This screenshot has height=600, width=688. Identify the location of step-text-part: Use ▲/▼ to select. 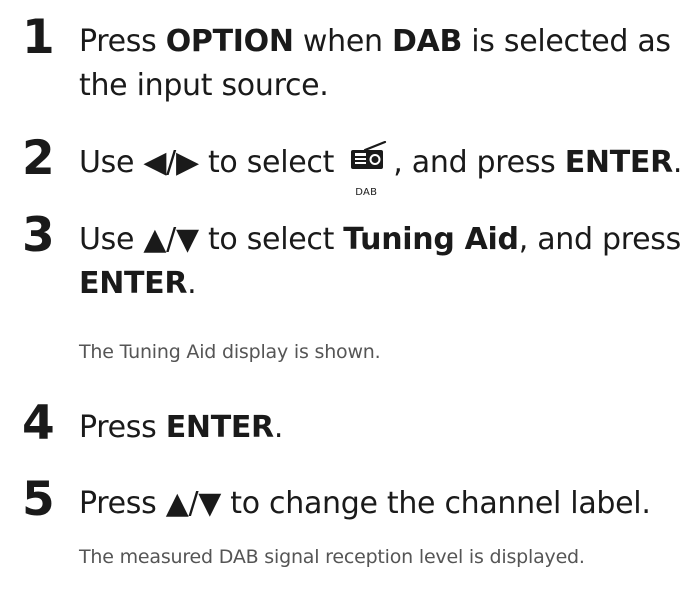
(211, 239).